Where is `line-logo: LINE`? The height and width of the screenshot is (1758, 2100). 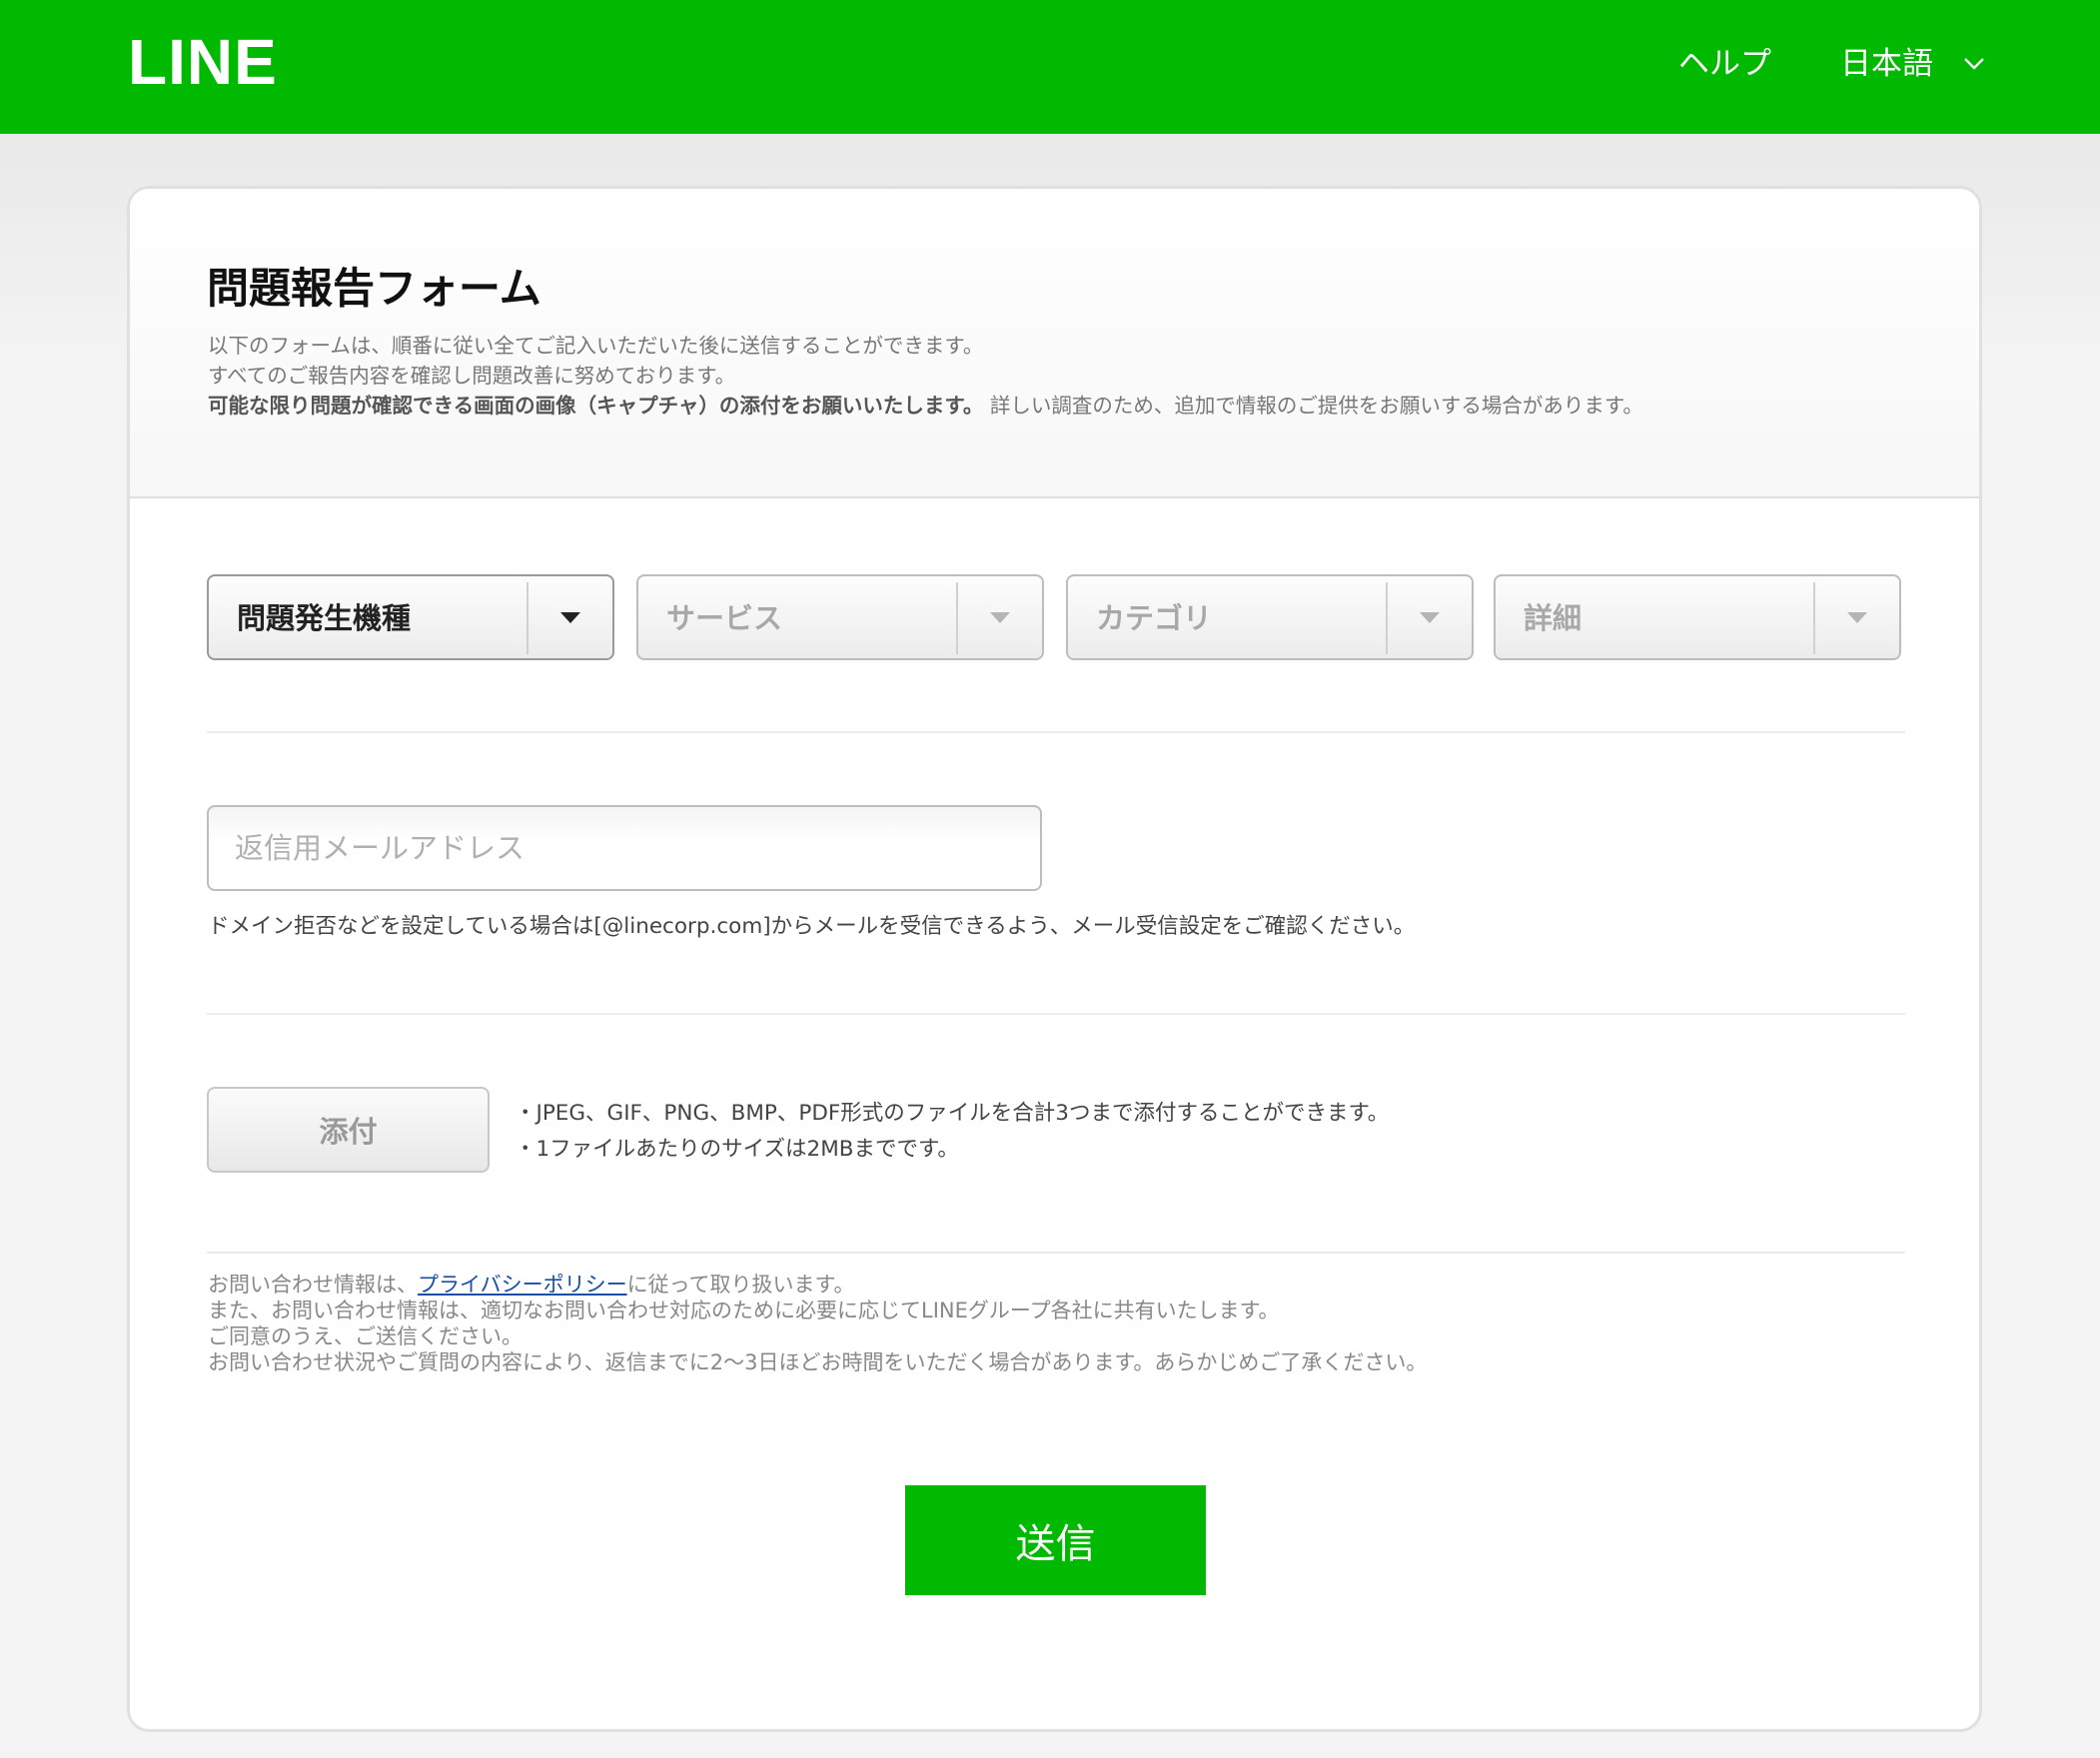 line-logo: LINE is located at coordinates (203, 62).